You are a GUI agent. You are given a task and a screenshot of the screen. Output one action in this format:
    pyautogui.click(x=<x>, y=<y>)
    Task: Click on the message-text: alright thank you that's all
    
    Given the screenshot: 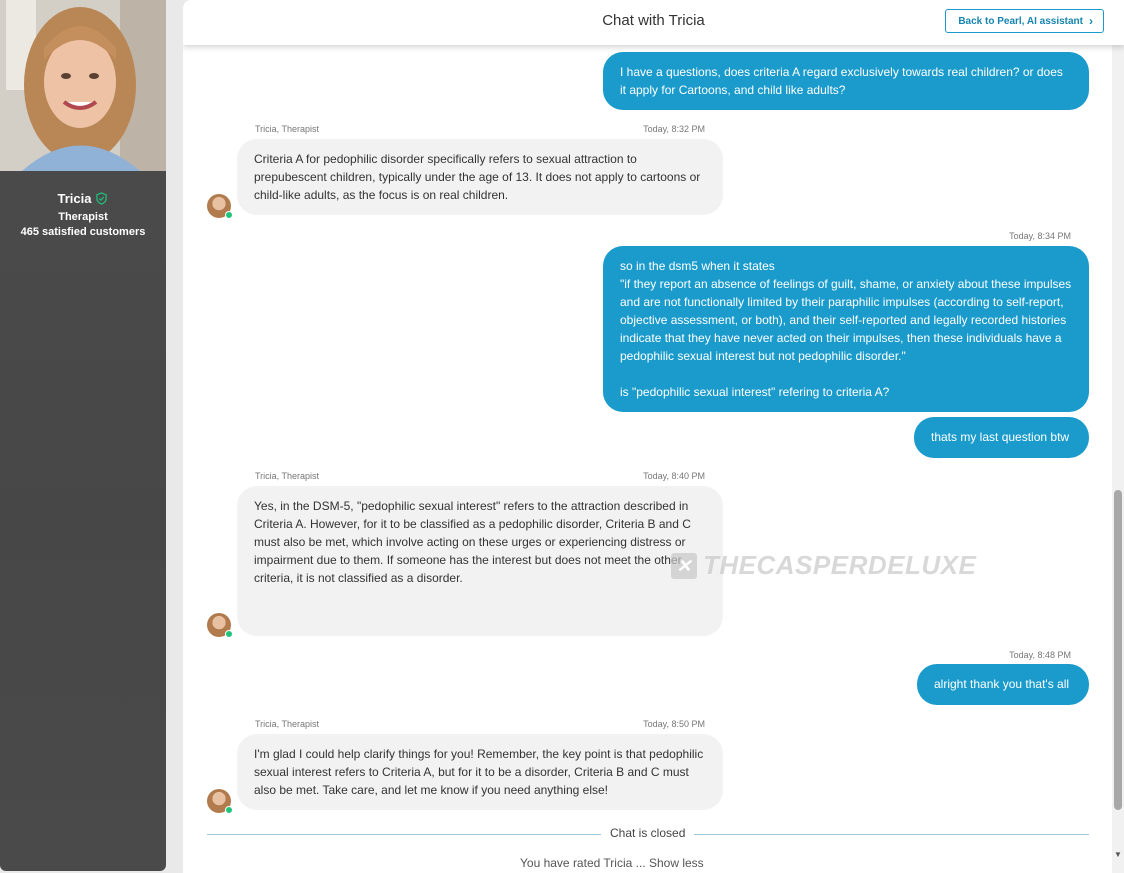 What is the action you would take?
    pyautogui.click(x=1002, y=684)
    